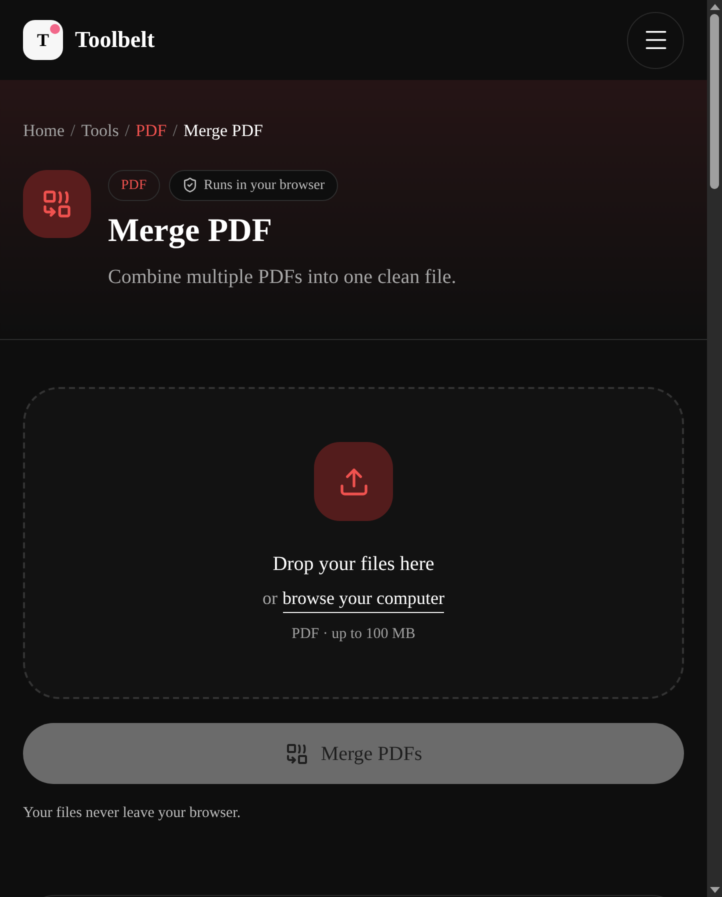  I want to click on or-text: or, so click(270, 598).